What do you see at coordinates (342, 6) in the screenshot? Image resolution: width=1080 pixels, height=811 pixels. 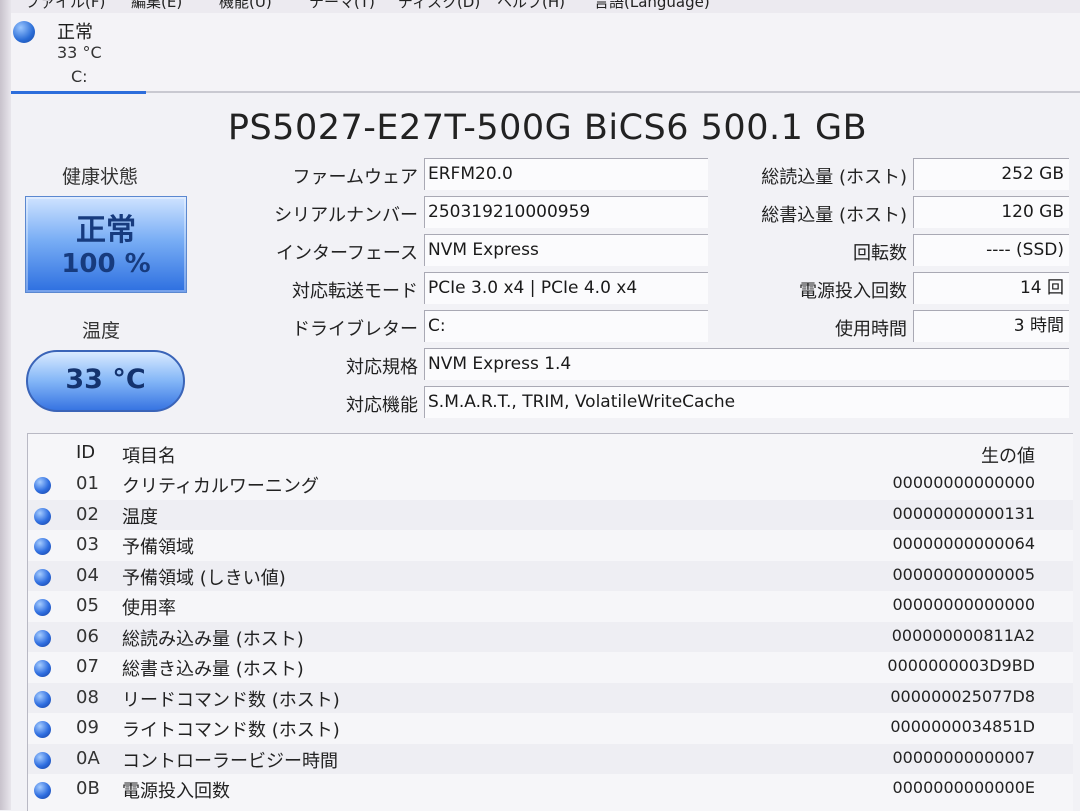 I see `menu-theme: テーマ(T)` at bounding box center [342, 6].